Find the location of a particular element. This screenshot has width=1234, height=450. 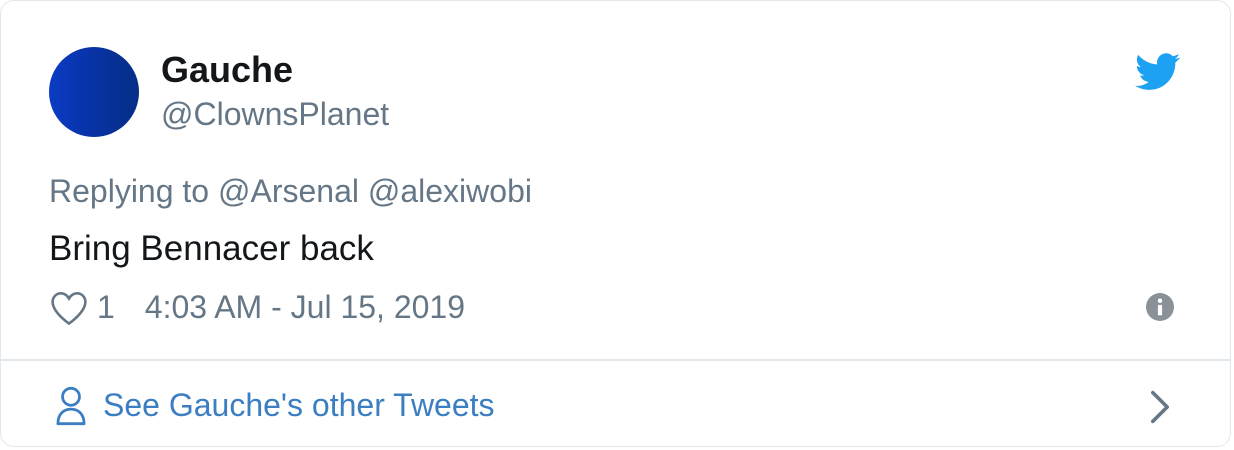

heart-icon is located at coordinates (69, 308).